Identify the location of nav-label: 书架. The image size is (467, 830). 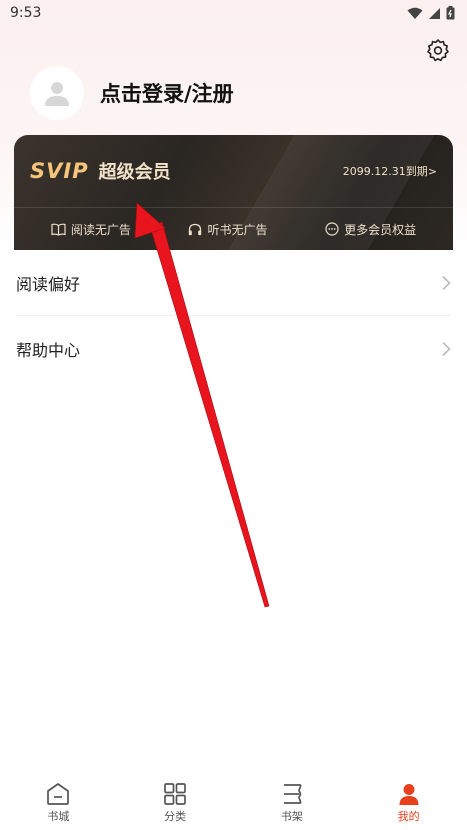
(291, 816).